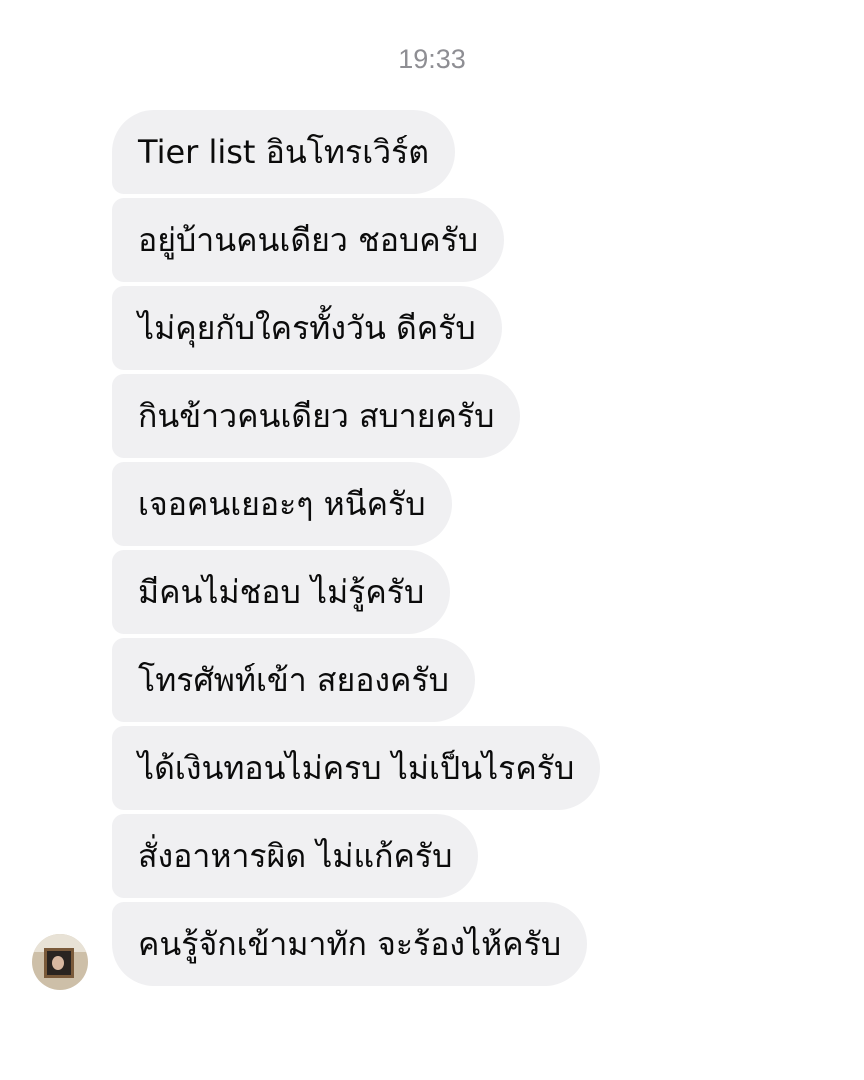 This screenshot has width=864, height=1080. What do you see at coordinates (432, 59) in the screenshot?
I see `message-timestamp: 19:33` at bounding box center [432, 59].